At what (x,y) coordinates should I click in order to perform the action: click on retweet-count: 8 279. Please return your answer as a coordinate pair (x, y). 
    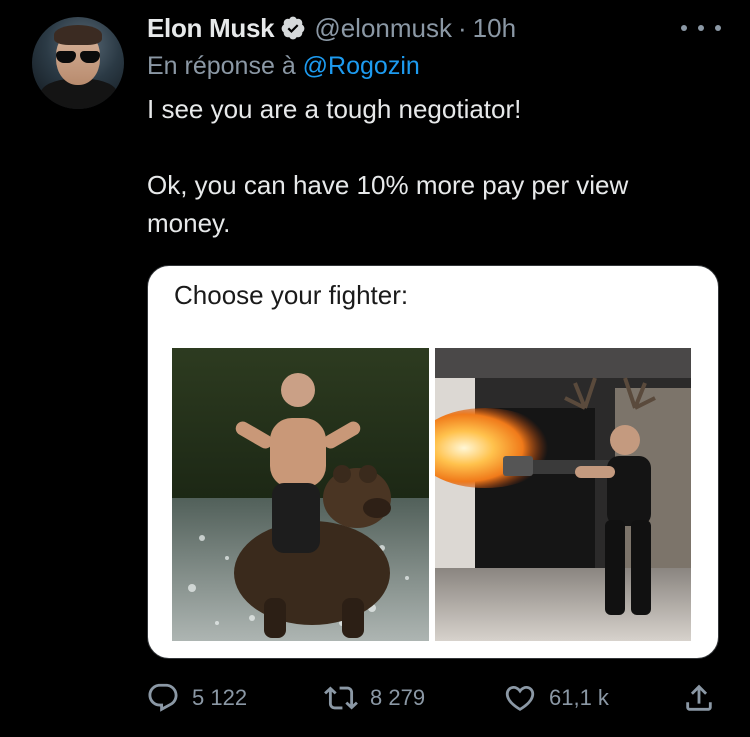
    Looking at the image, I should click on (398, 697).